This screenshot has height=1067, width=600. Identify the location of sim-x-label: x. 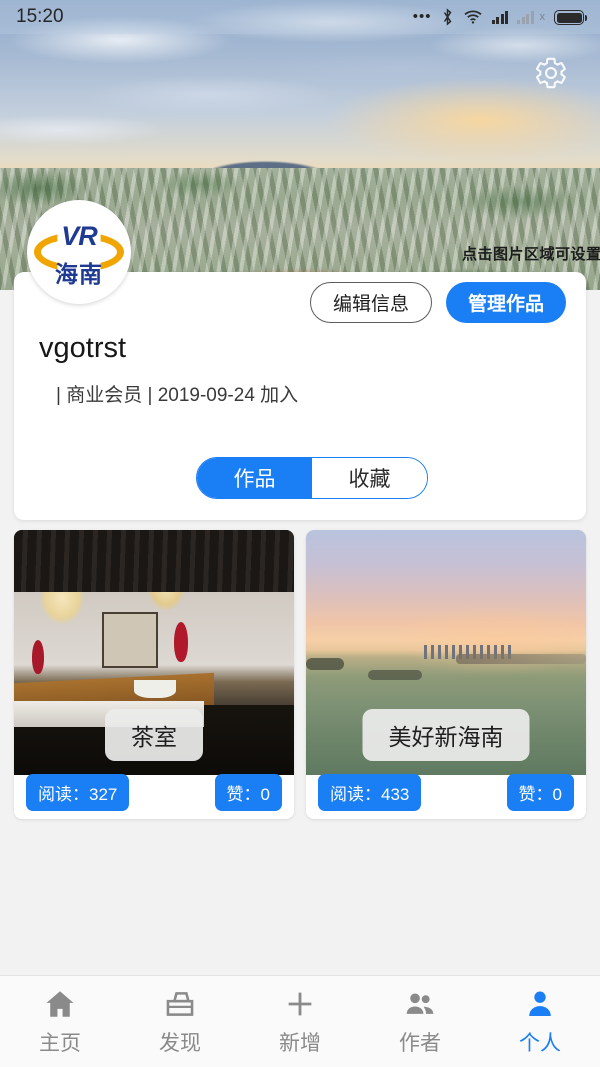
(542, 17).